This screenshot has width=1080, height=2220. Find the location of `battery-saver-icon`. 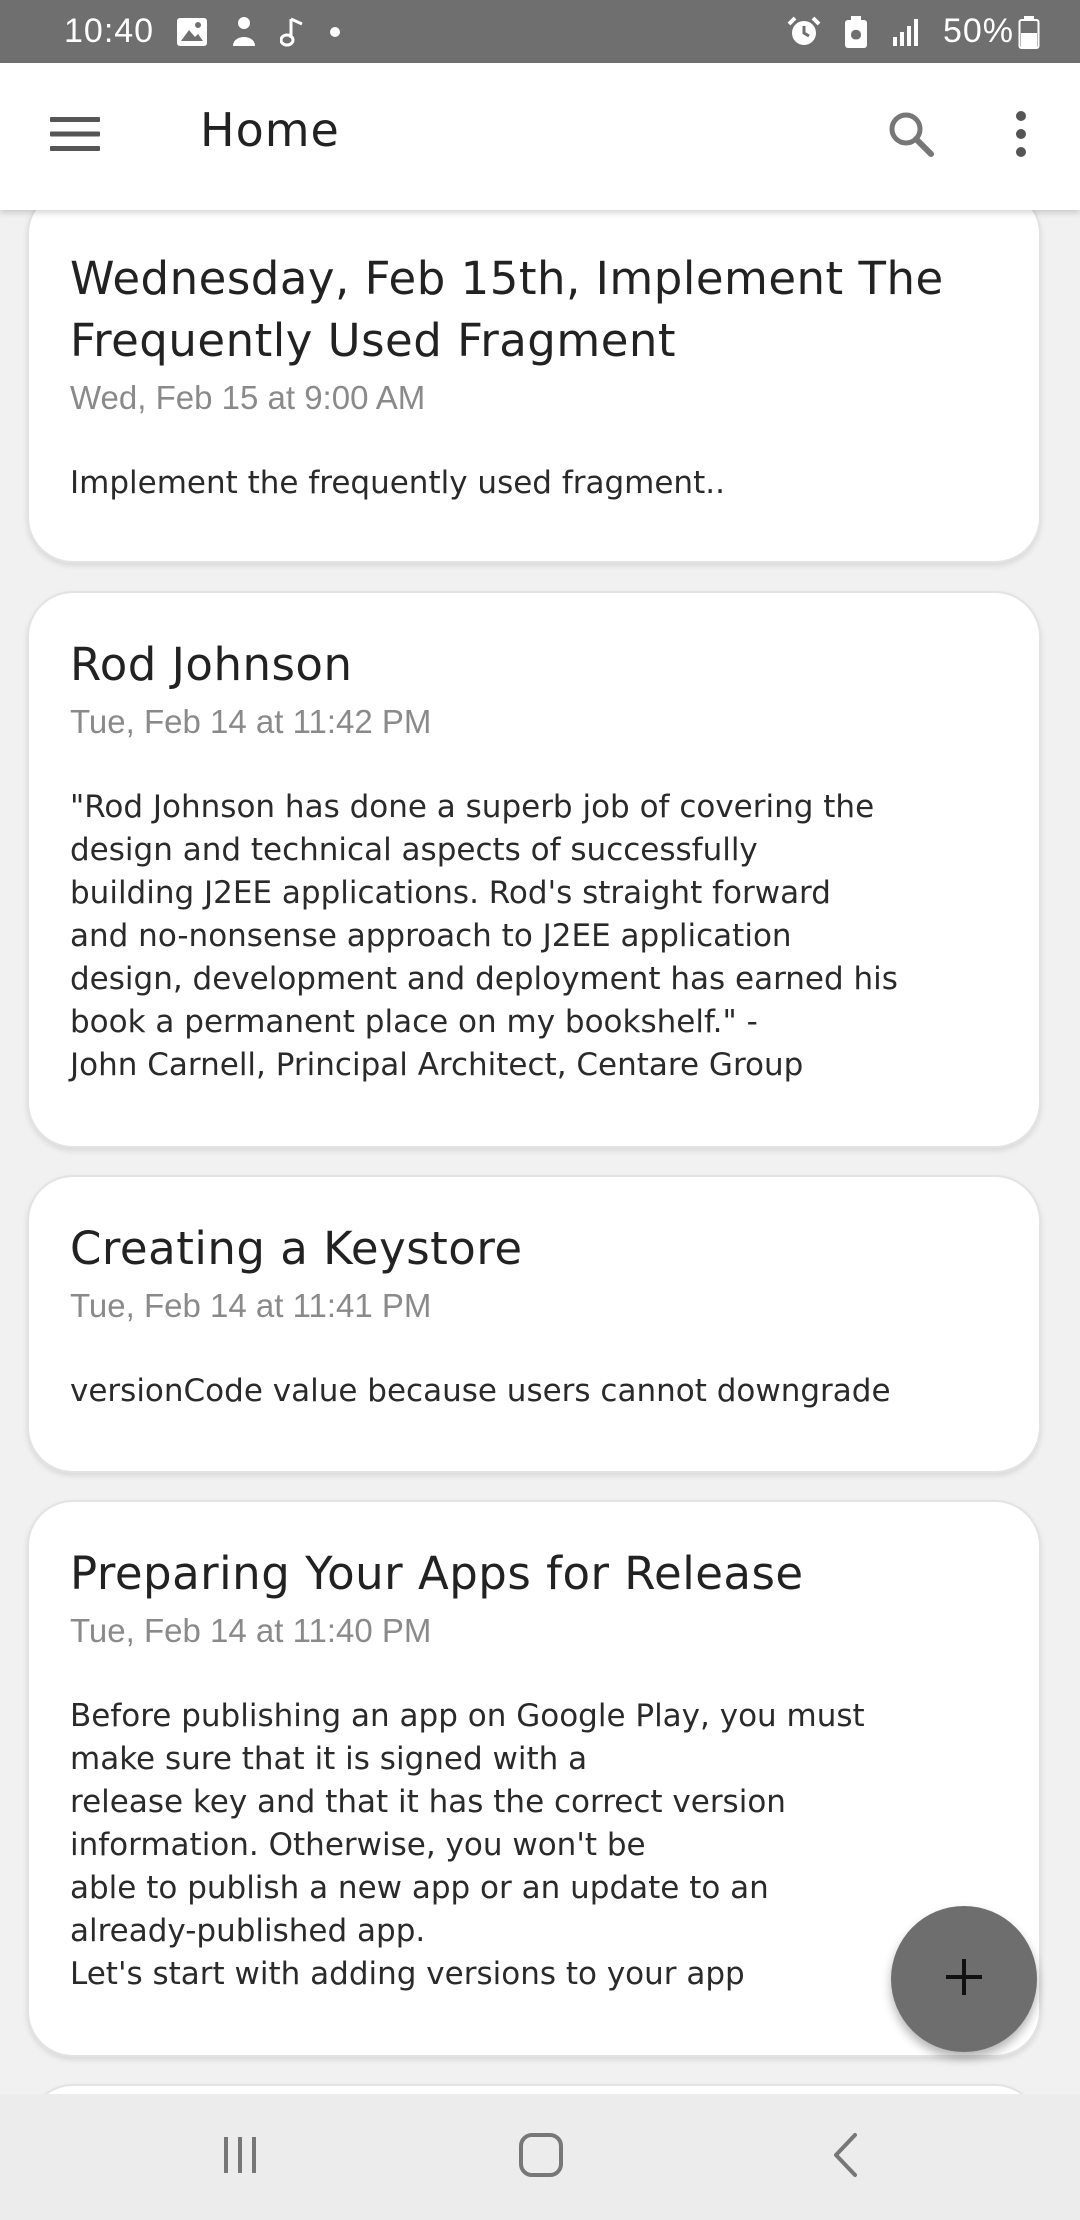

battery-saver-icon is located at coordinates (856, 32).